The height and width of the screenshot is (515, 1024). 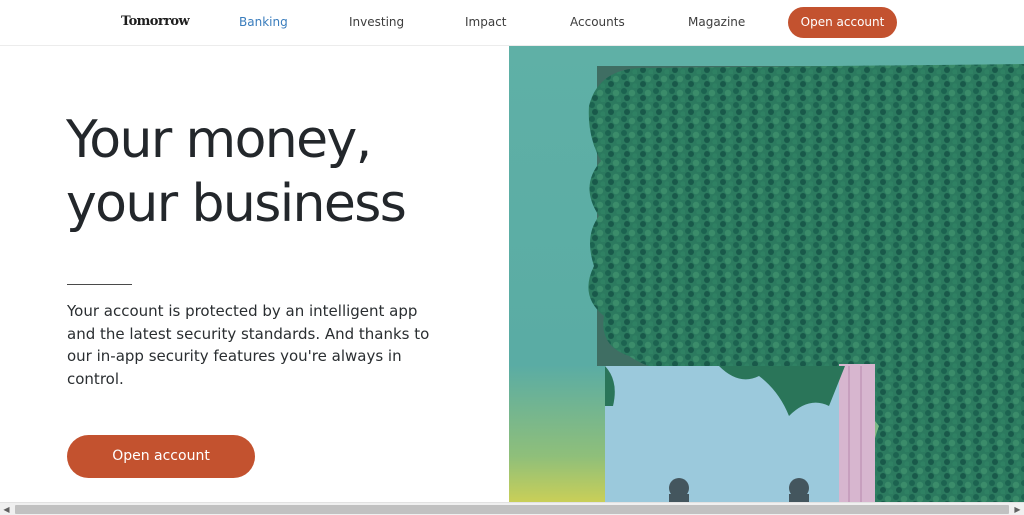 What do you see at coordinates (236, 204) in the screenshot?
I see `hero-title-line-2: your business` at bounding box center [236, 204].